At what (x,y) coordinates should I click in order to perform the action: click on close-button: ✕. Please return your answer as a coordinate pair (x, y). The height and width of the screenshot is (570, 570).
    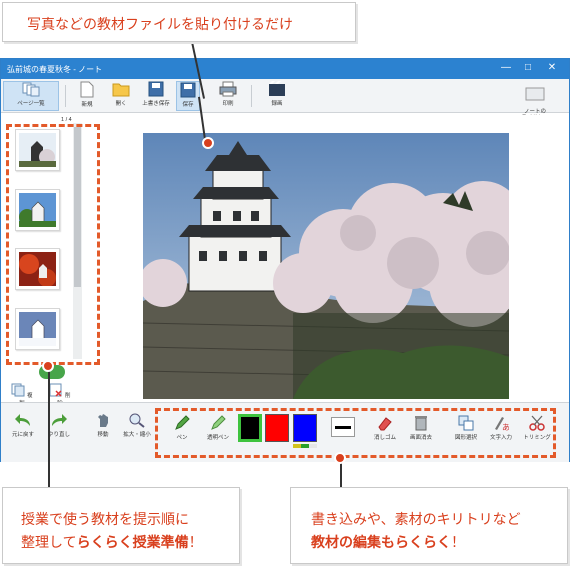
    Looking at the image, I should click on (552, 68).